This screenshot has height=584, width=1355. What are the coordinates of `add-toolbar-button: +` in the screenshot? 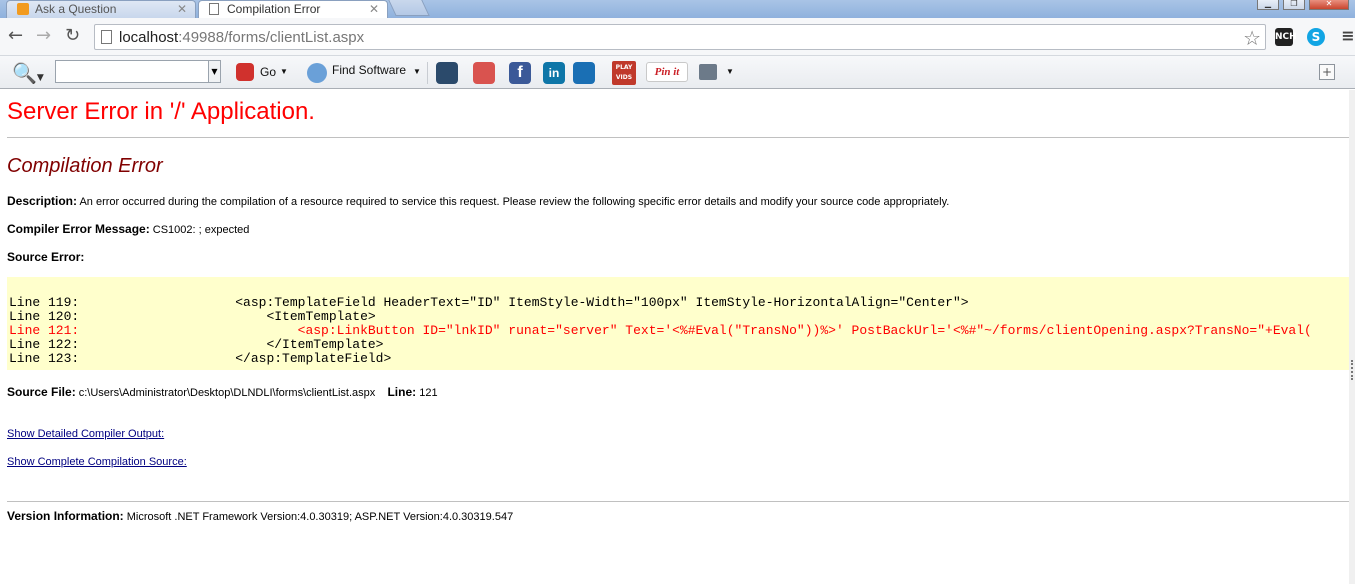 It's located at (1327, 72).